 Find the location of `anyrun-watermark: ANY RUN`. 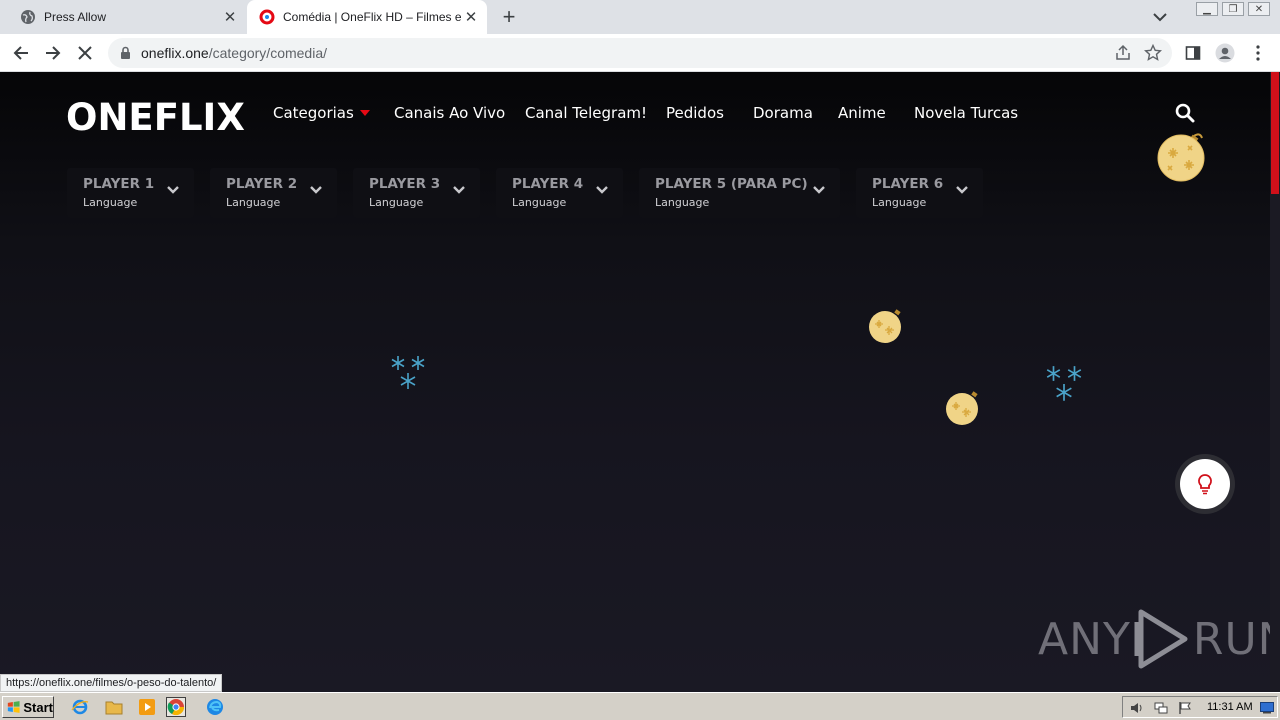

anyrun-watermark: ANY RUN is located at coordinates (1154, 639).